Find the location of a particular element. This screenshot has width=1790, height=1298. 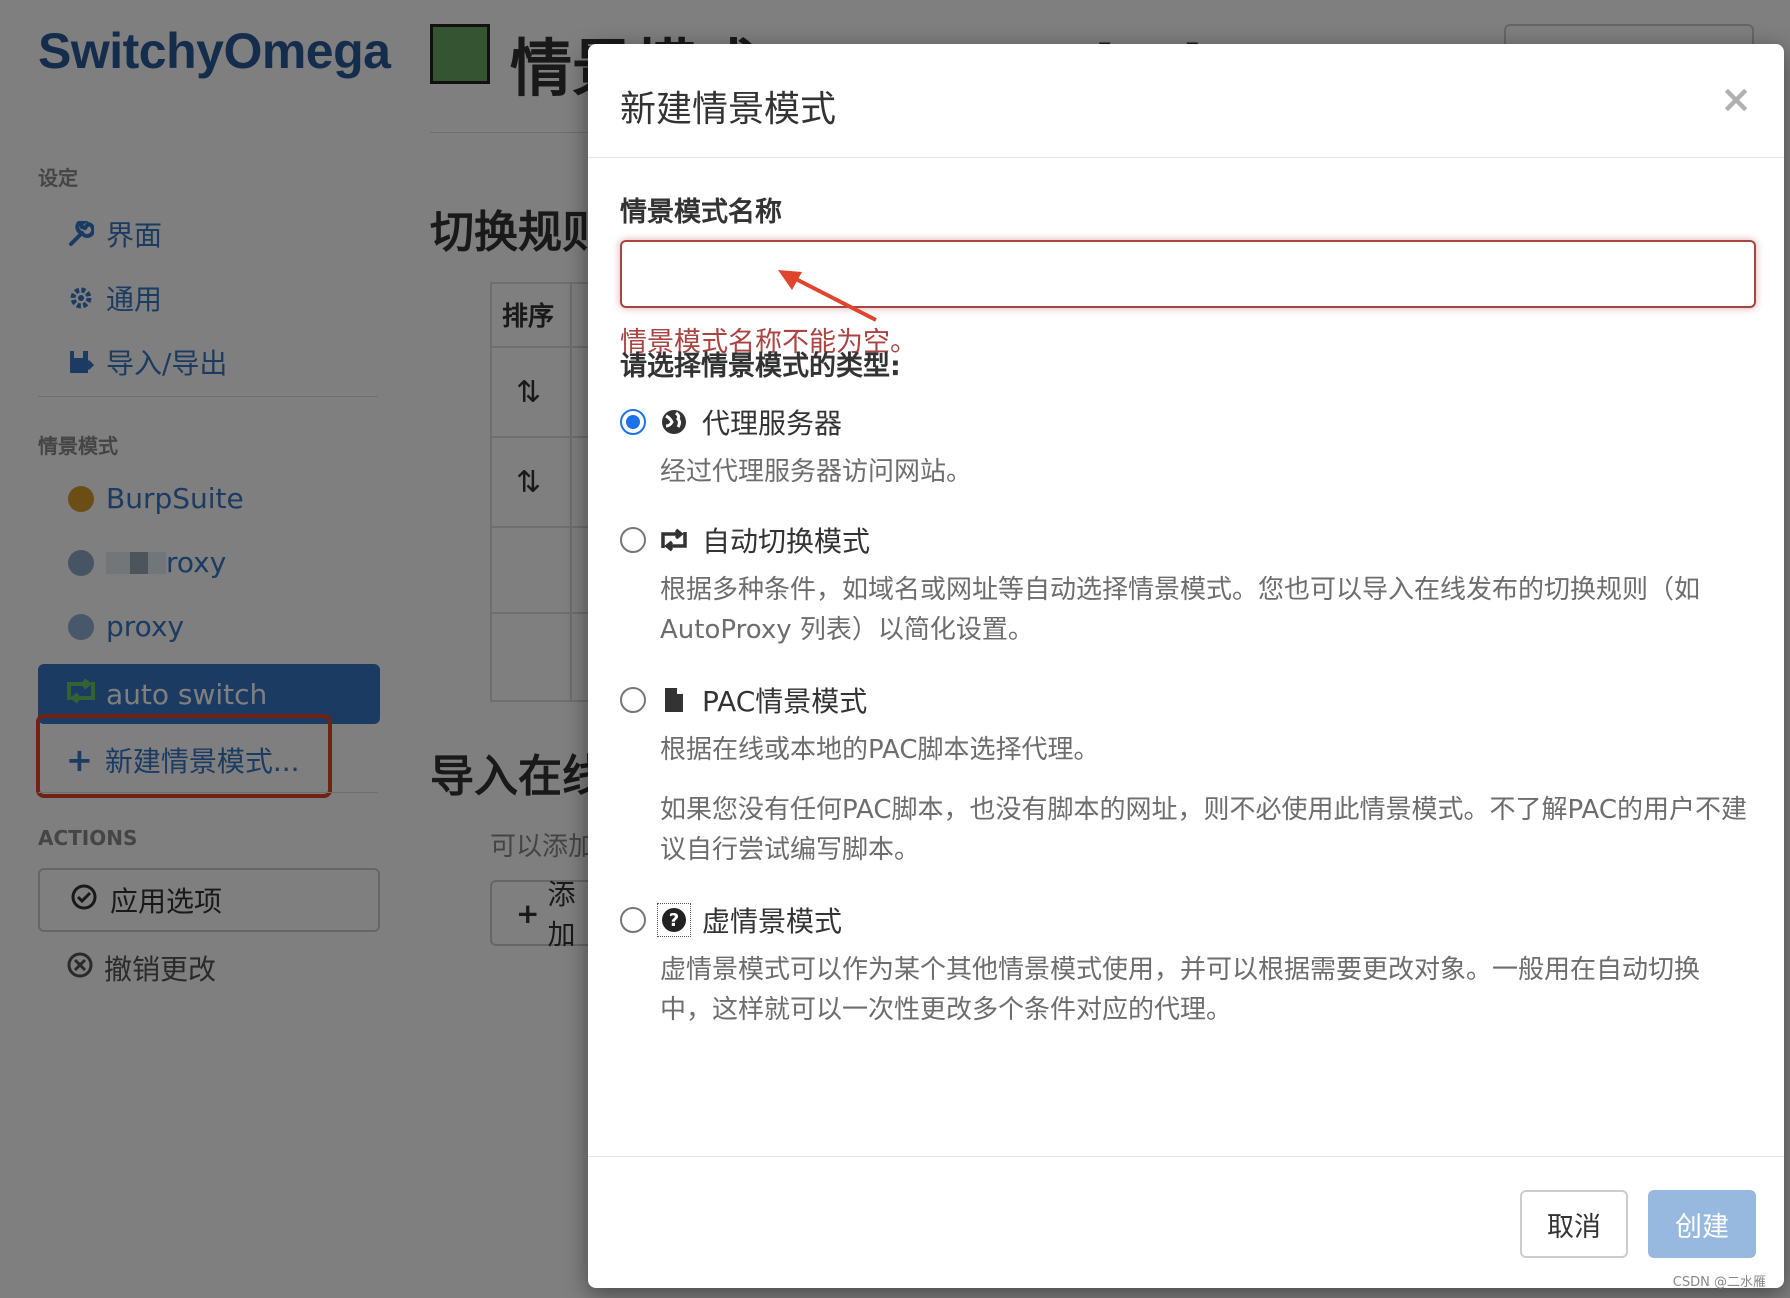

option-proxy-server: 代理服务器 is located at coordinates (731, 422).